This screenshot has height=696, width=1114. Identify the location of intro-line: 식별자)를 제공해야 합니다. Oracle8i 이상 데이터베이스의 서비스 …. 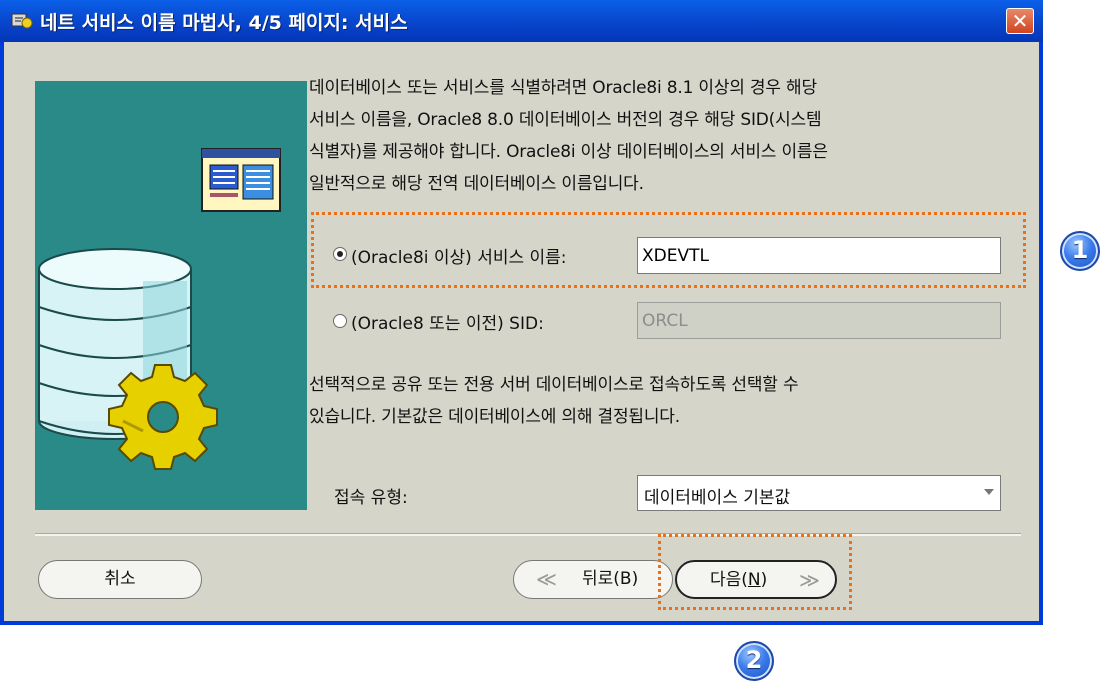
(568, 152).